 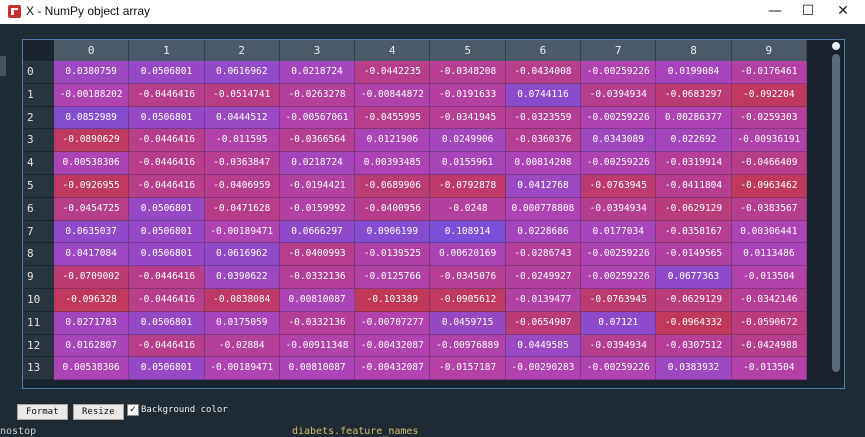 I want to click on column-header-1: 1, so click(x=167, y=50).